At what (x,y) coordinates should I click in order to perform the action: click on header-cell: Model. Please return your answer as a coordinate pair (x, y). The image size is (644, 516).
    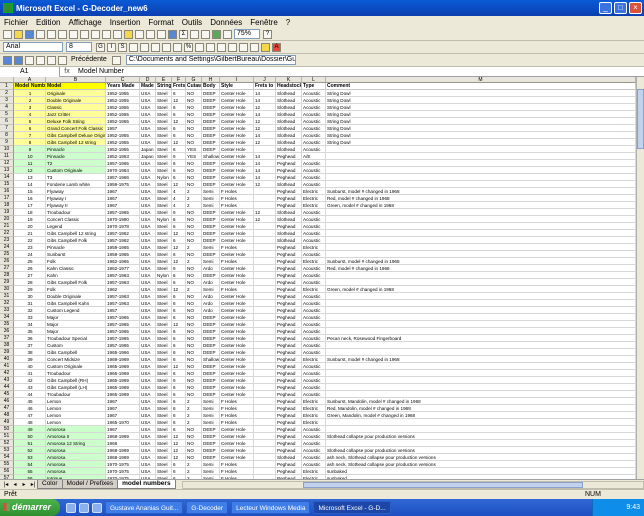
    Looking at the image, I should click on (76, 86).